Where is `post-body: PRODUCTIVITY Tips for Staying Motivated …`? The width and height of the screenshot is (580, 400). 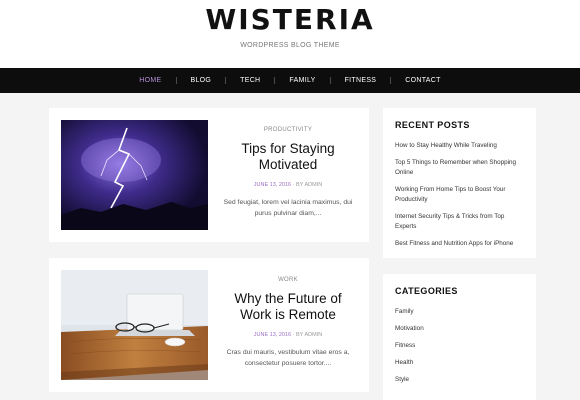 post-body: PRODUCTIVITY Tips for Staying Motivated … is located at coordinates (288, 173).